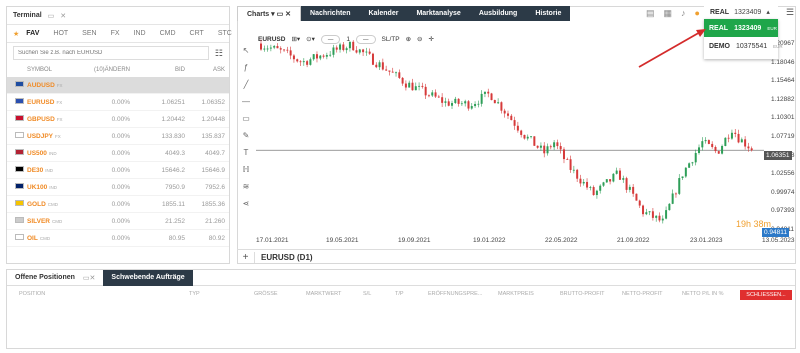 The image size is (800, 353). Describe the element at coordinates (111, 53) in the screenshot. I see `search-input` at that location.